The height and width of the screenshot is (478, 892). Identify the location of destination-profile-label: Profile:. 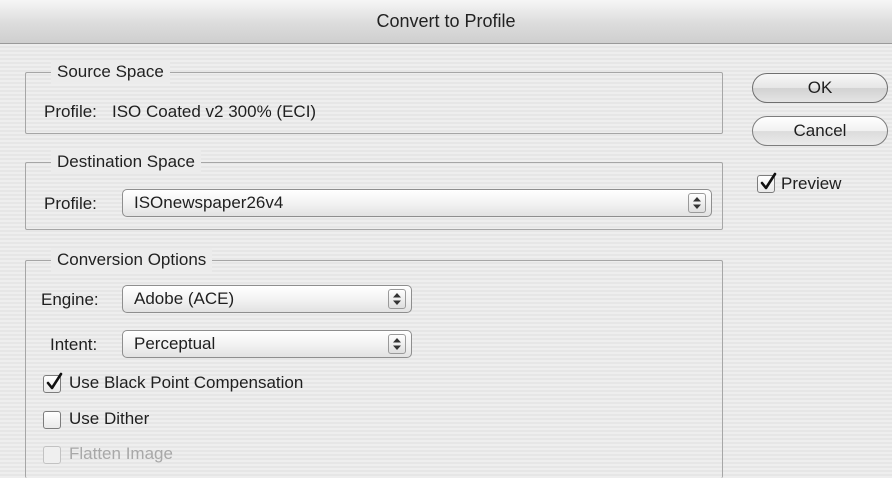
(70, 203).